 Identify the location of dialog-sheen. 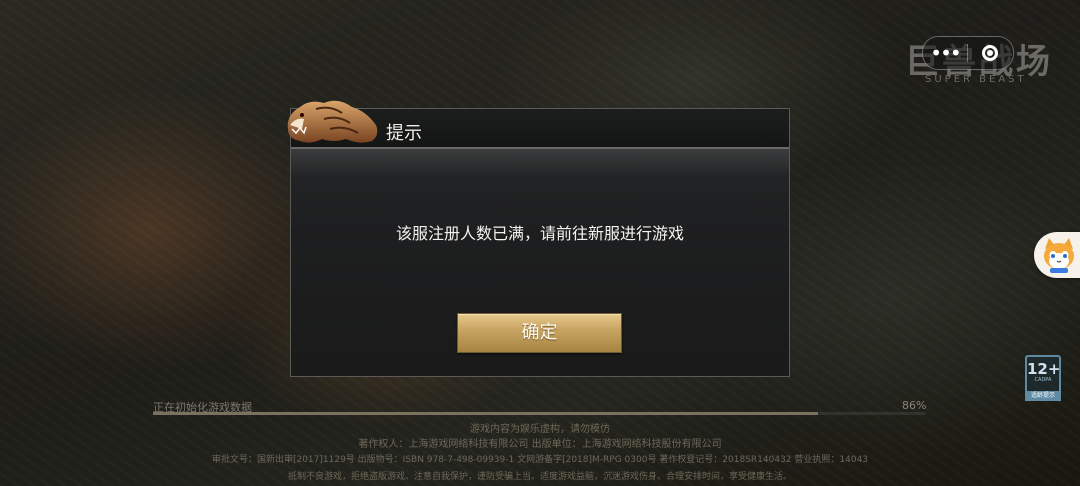
(540, 163).